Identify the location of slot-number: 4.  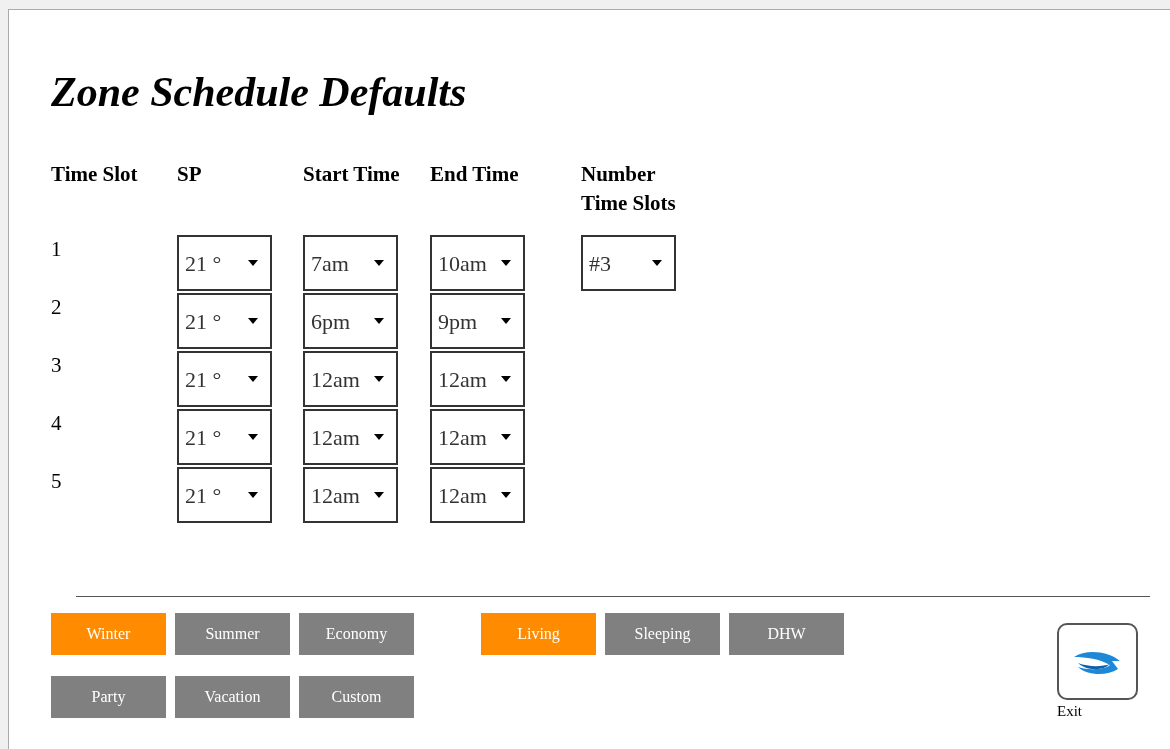
(56, 423).